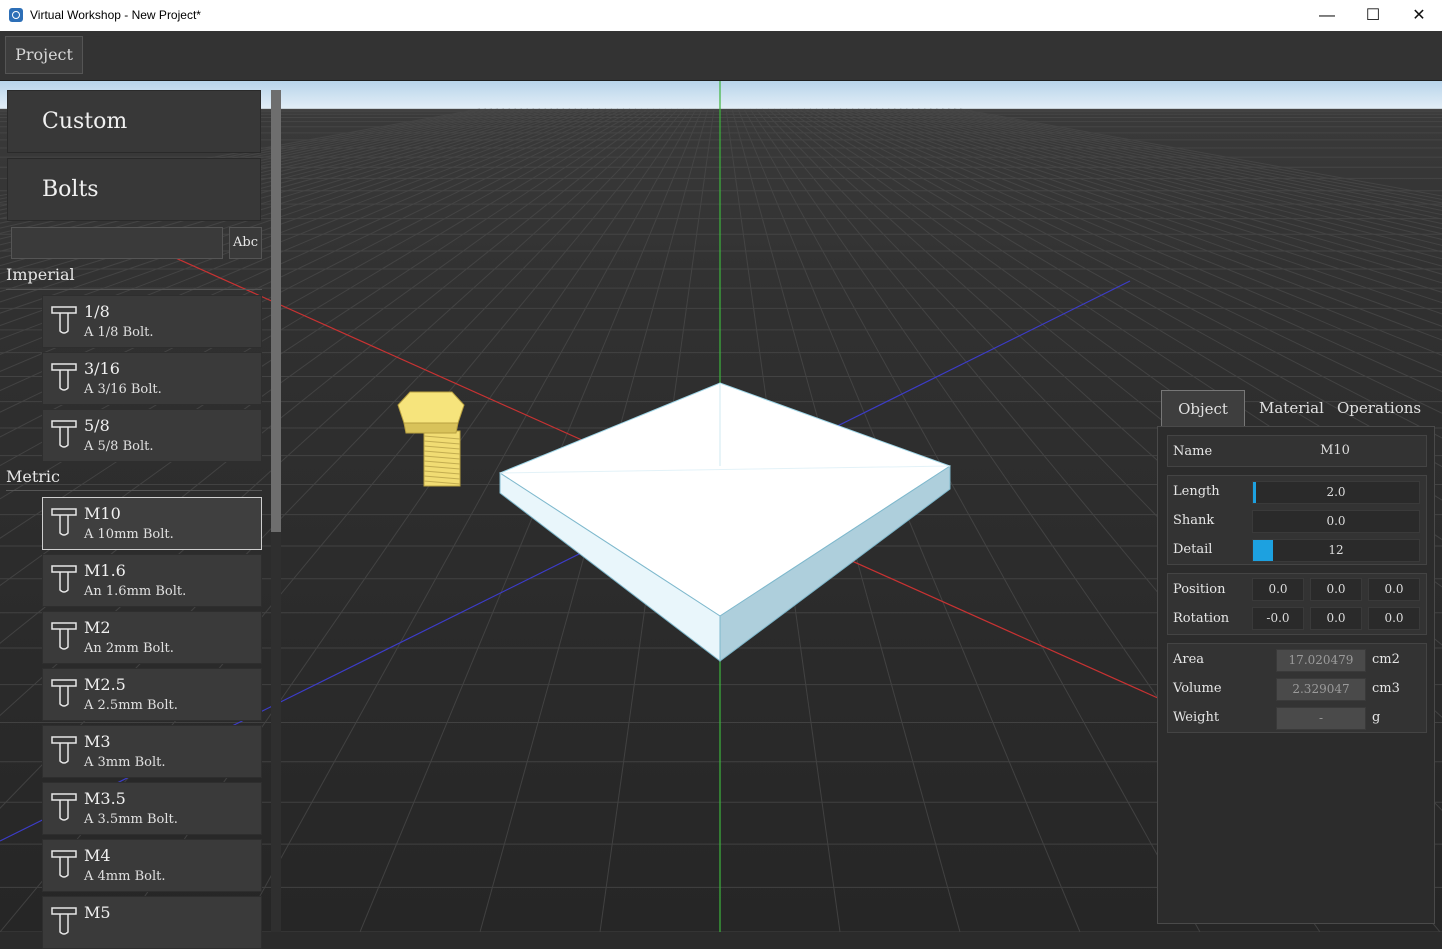 The height and width of the screenshot is (949, 1442). What do you see at coordinates (97, 425) in the screenshot?
I see `bolt-name: 5/8` at bounding box center [97, 425].